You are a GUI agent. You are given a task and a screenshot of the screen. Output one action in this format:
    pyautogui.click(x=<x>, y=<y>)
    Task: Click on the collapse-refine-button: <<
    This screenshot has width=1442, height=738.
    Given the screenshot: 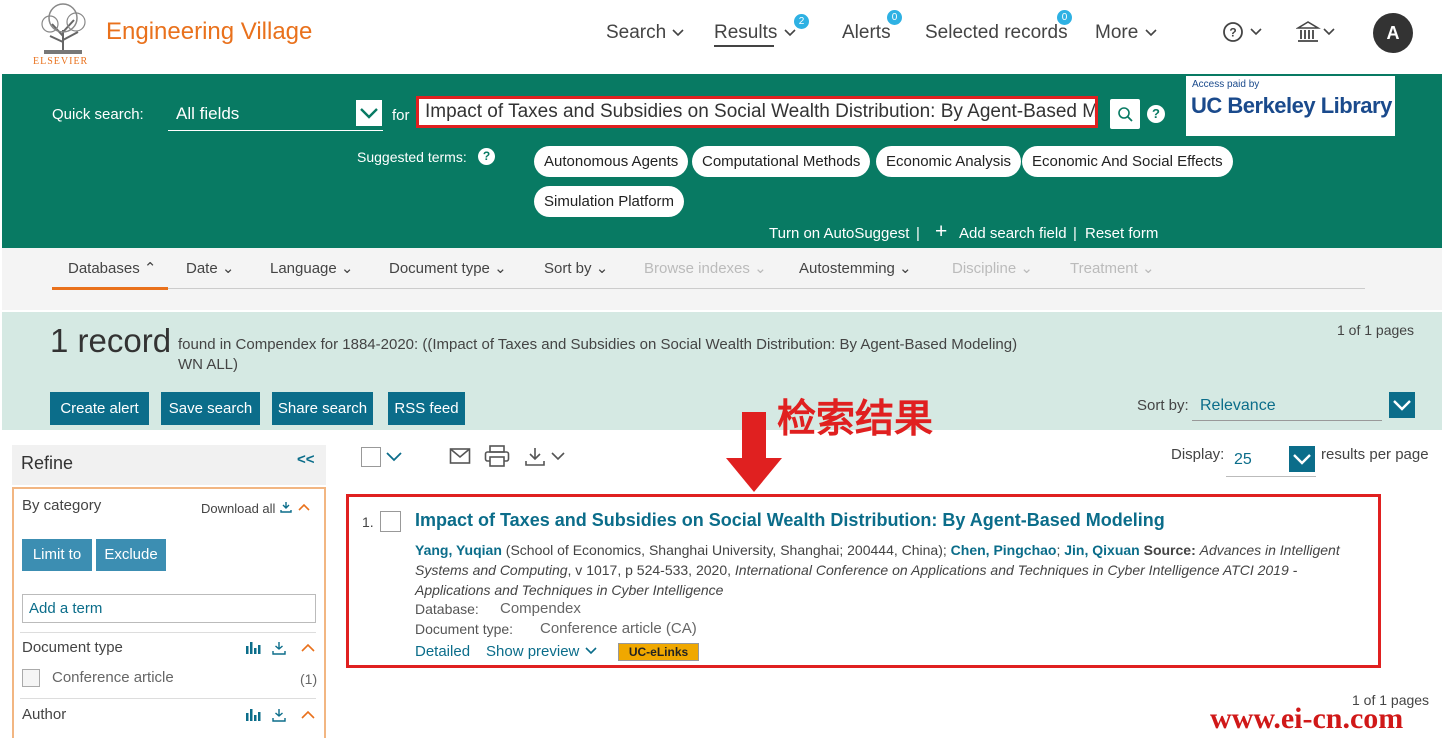 What is the action you would take?
    pyautogui.click(x=306, y=459)
    